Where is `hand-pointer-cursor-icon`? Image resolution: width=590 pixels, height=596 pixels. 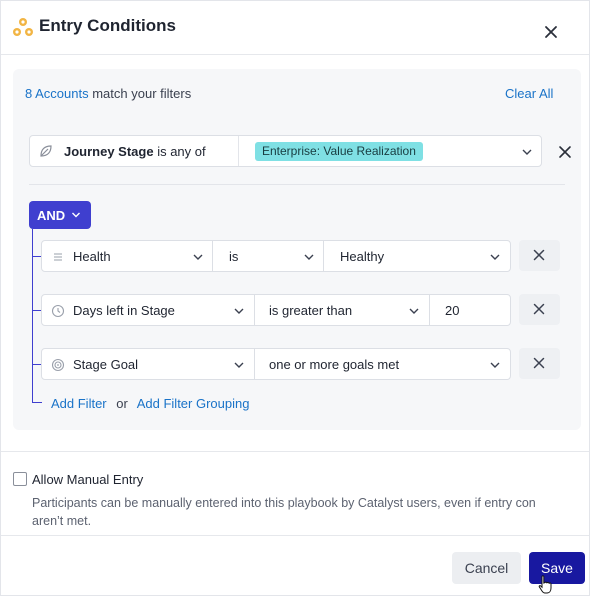
hand-pointer-cursor-icon is located at coordinates (545, 584).